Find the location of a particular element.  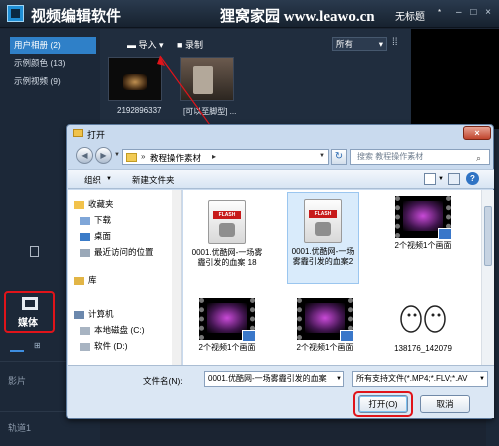

back-button: ◀ is located at coordinates (84, 155).